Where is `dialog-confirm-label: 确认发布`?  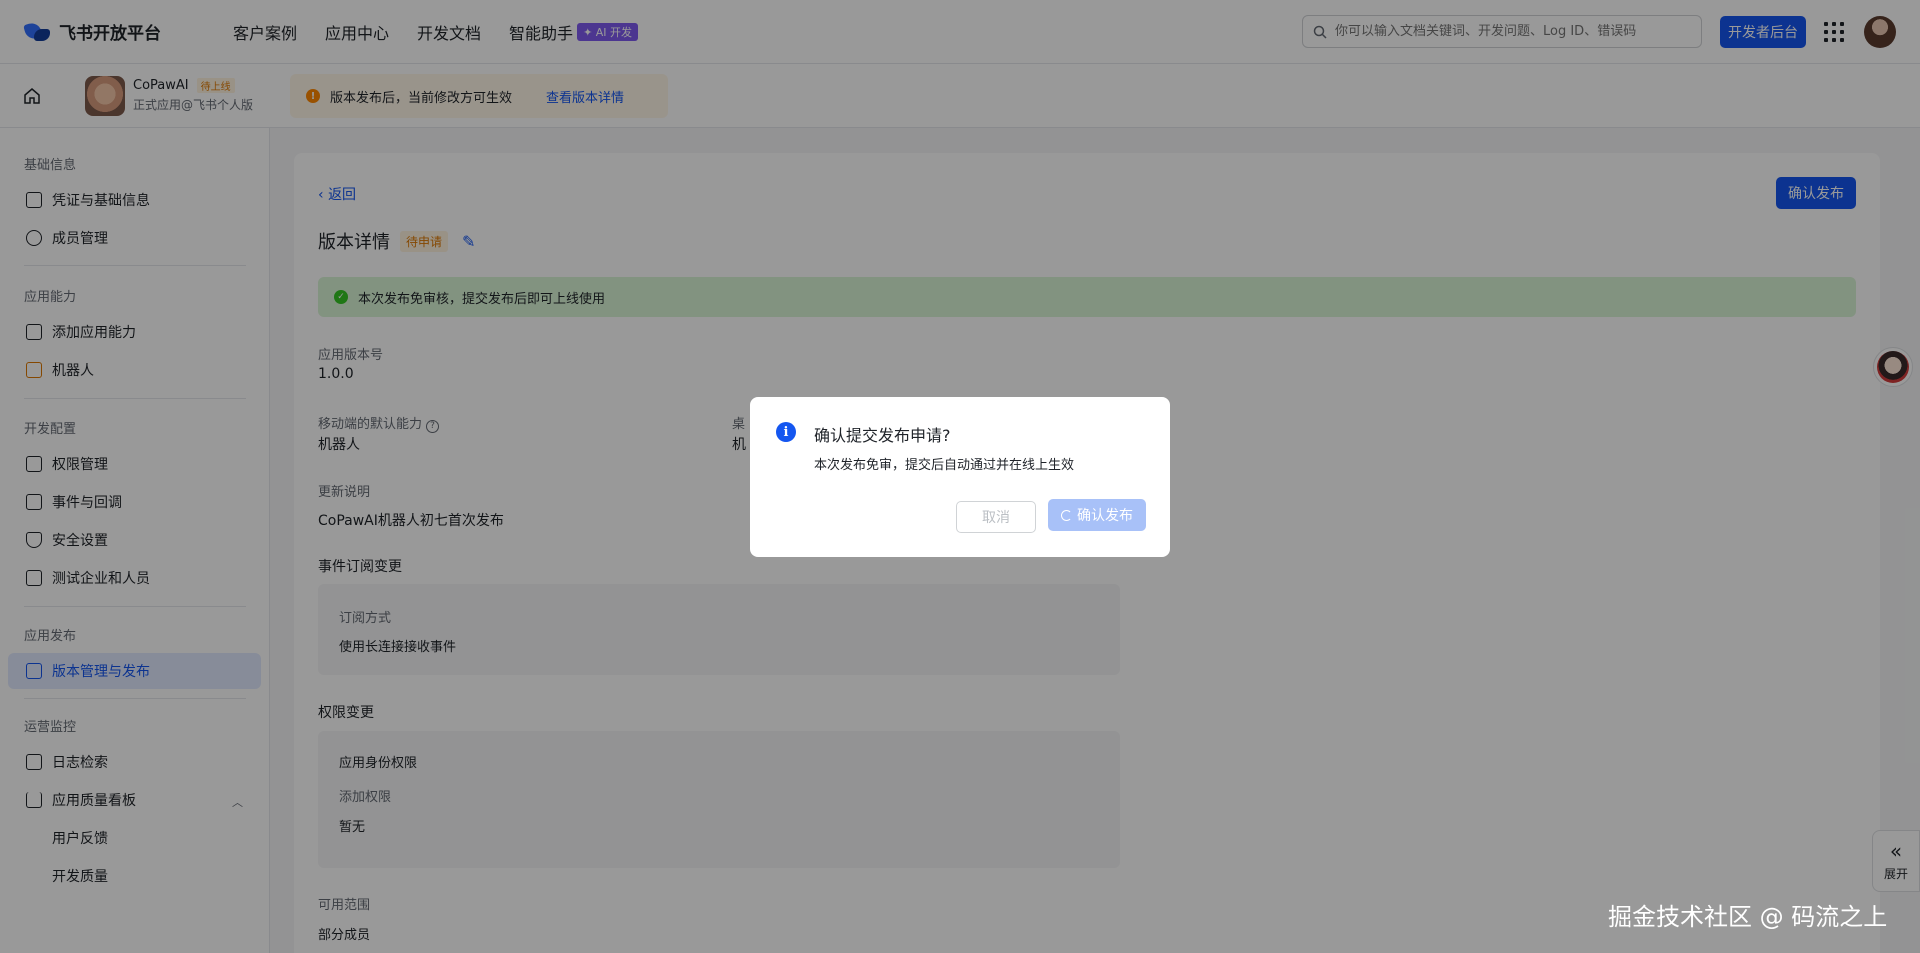
dialog-confirm-label: 确认发布 is located at coordinates (1105, 516).